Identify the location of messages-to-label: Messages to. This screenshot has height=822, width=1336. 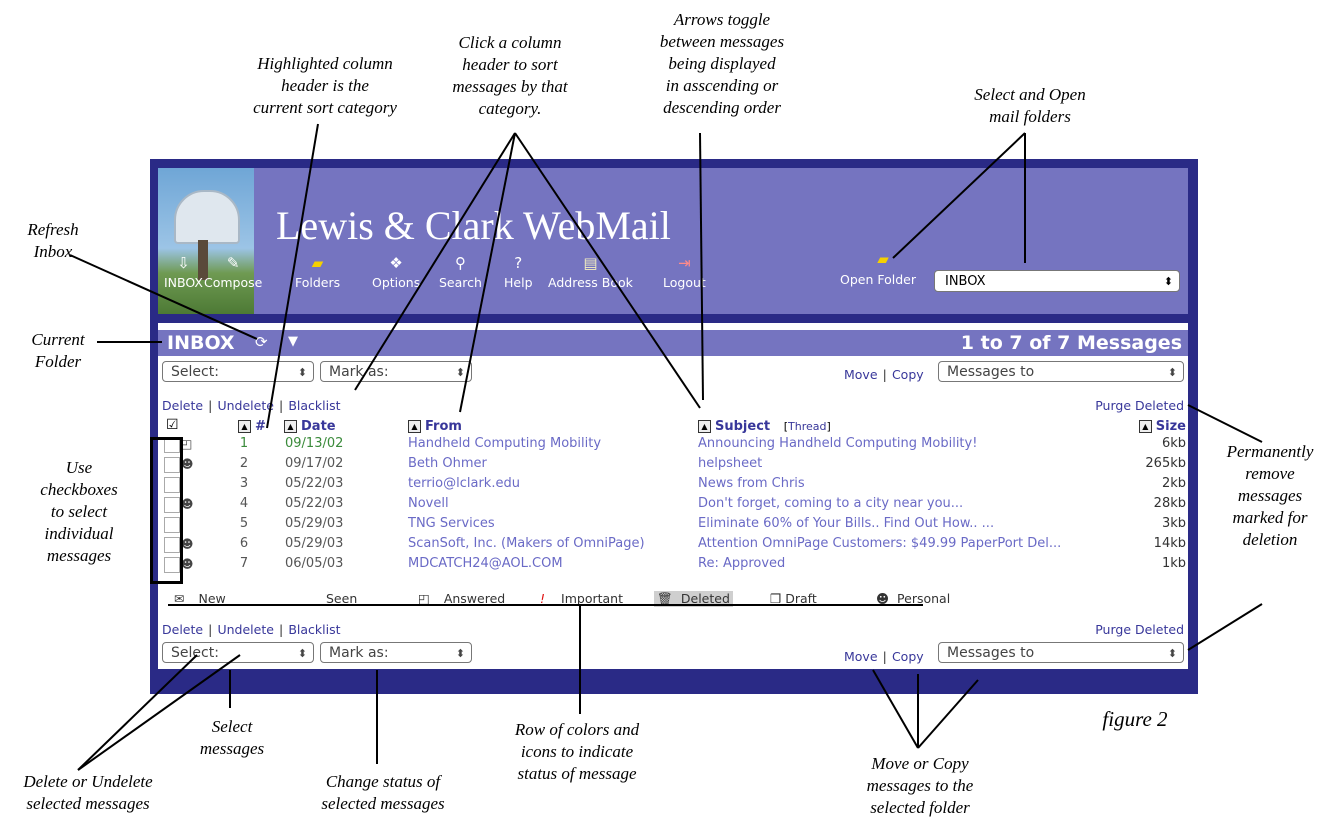
(991, 372).